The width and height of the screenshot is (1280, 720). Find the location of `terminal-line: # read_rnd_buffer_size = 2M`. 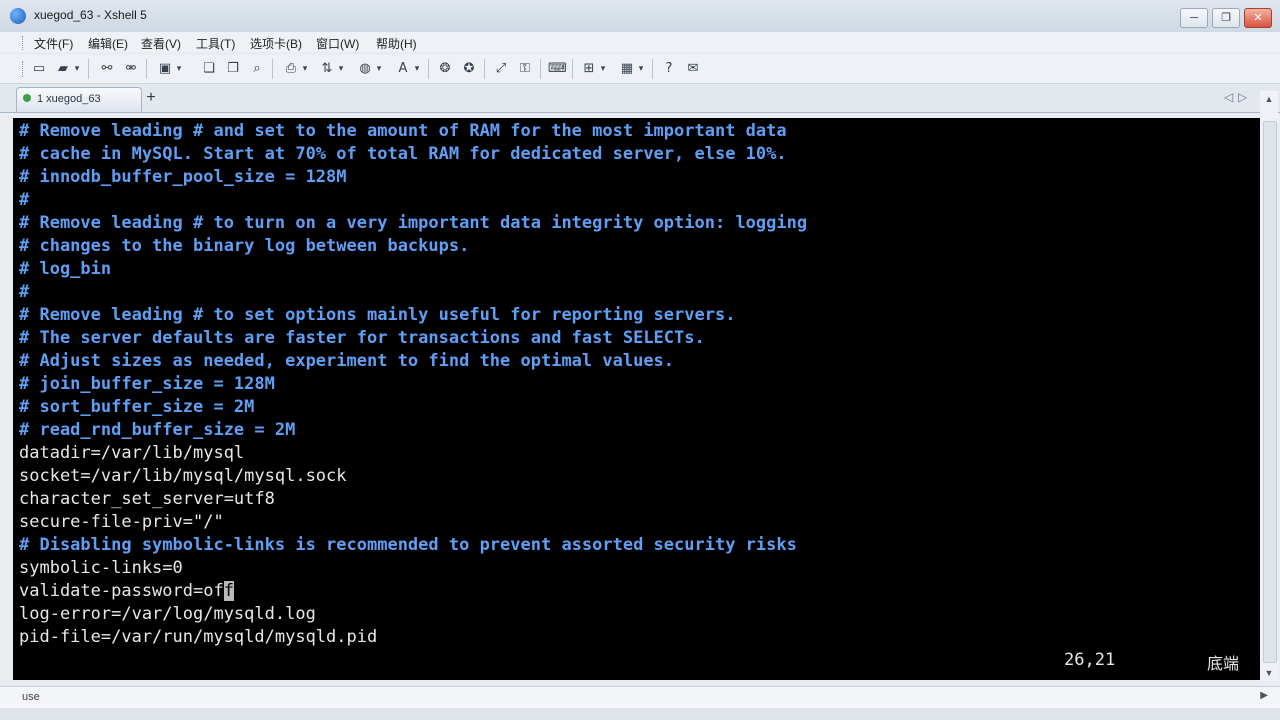

terminal-line: # read_rnd_buffer_size = 2M is located at coordinates (157, 430).